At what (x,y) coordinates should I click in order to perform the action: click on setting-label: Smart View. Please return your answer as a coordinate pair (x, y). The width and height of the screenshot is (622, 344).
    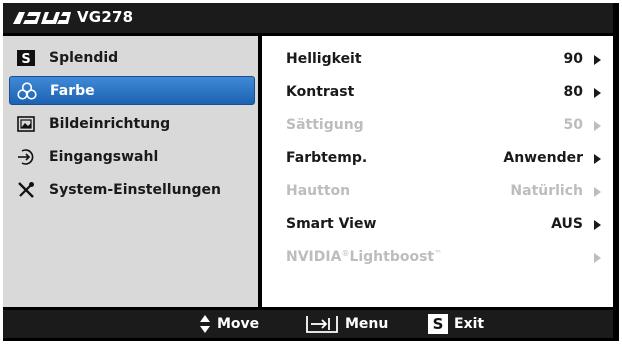
    Looking at the image, I should click on (331, 224).